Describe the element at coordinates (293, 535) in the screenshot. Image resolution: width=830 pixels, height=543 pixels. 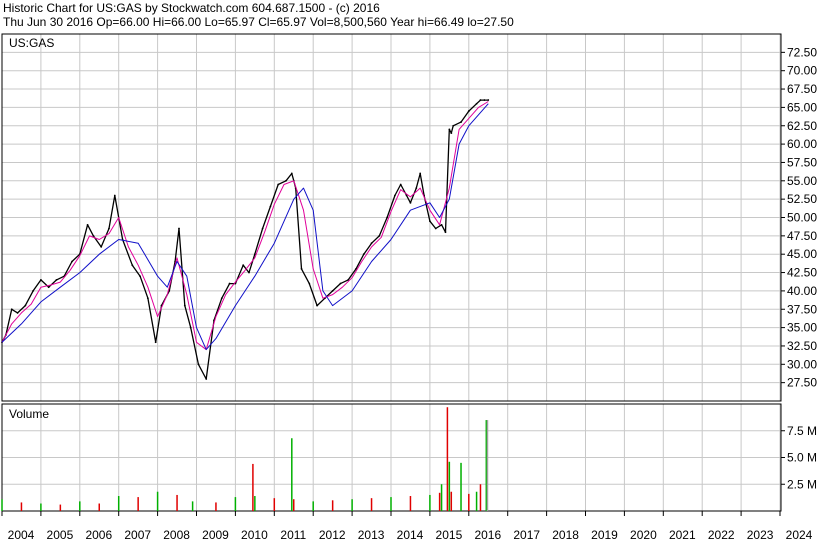
I see `year-tick-label: 2011` at that location.